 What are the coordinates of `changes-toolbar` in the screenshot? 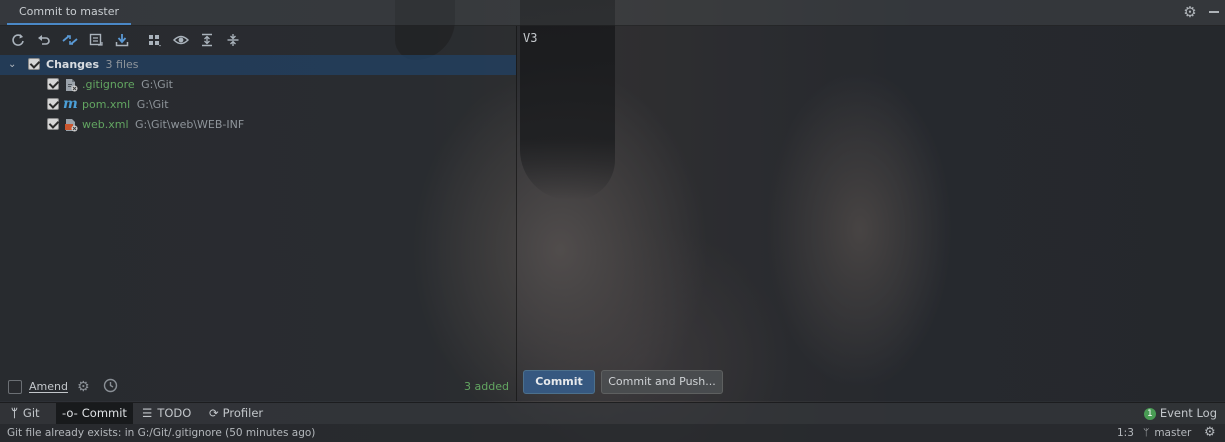 It's located at (258, 40).